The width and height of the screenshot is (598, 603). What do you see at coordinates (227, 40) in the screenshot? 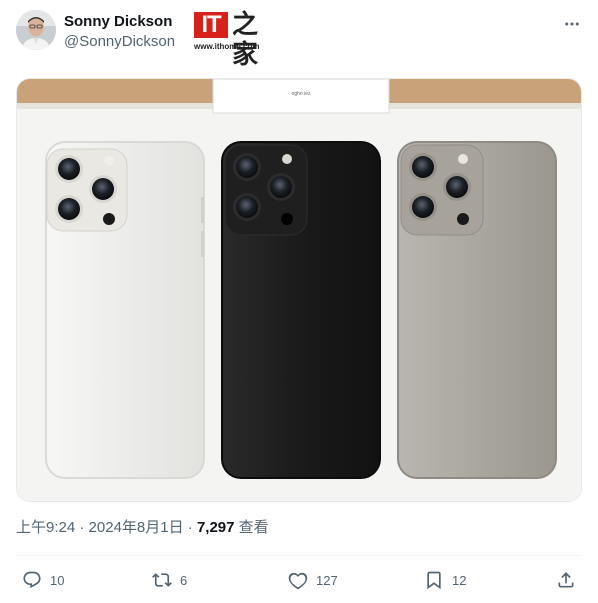
I see `ithome-logo: IT 之家 www.ithome.com` at bounding box center [227, 40].